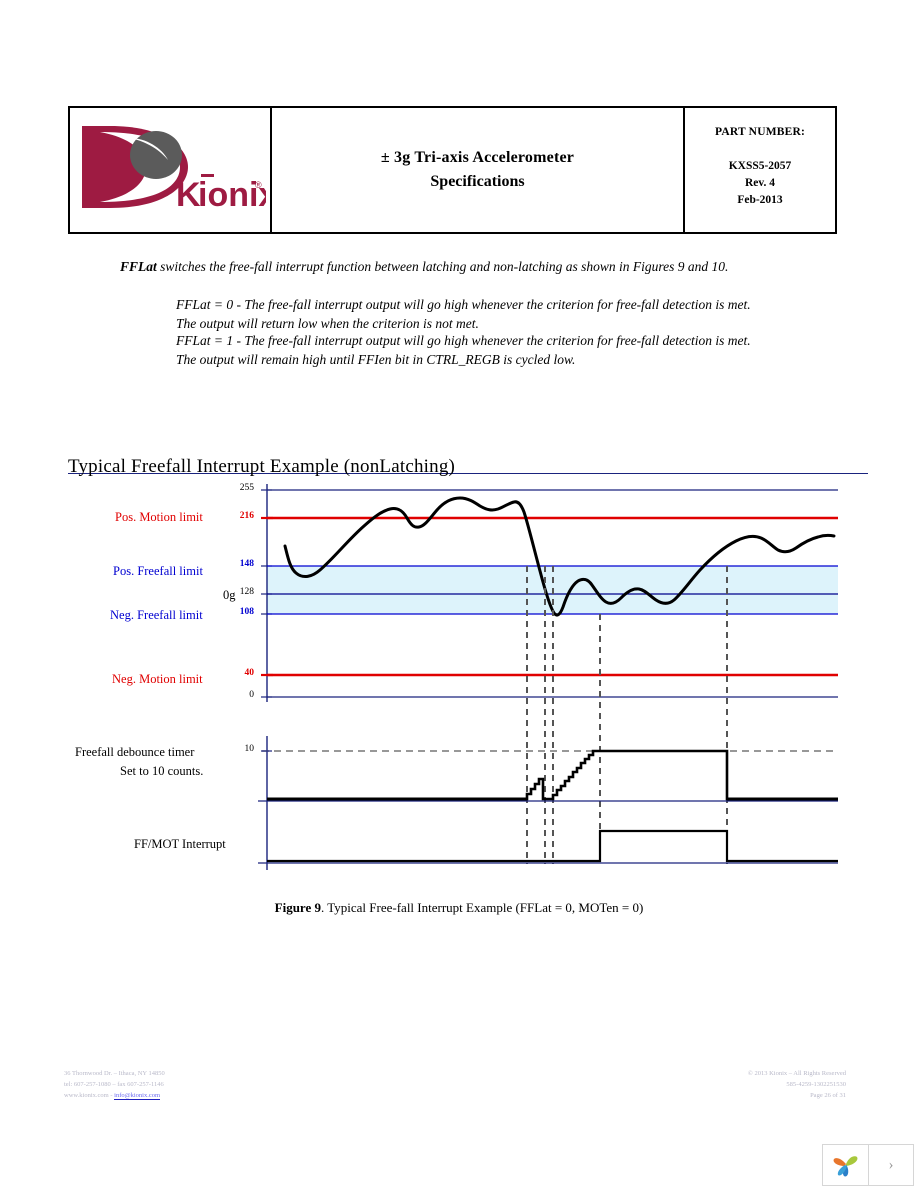  I want to click on revision-value: Rev. 4, so click(760, 183).